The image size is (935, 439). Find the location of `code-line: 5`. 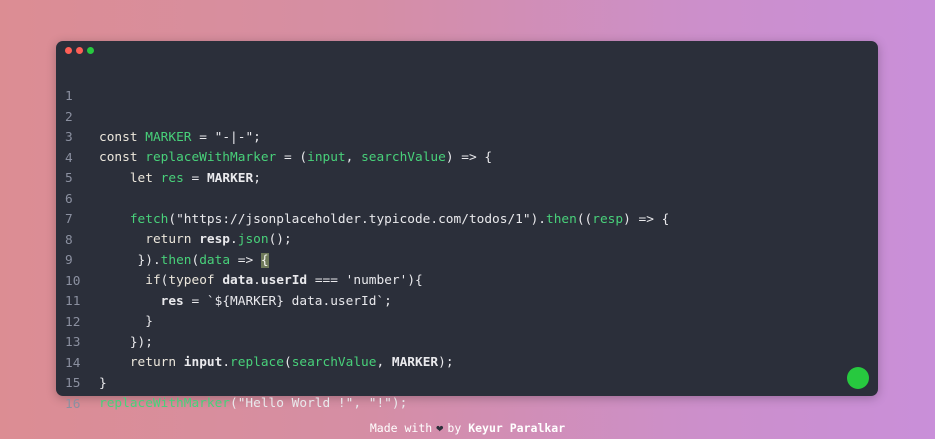

code-line: 5 is located at coordinates (467, 167).